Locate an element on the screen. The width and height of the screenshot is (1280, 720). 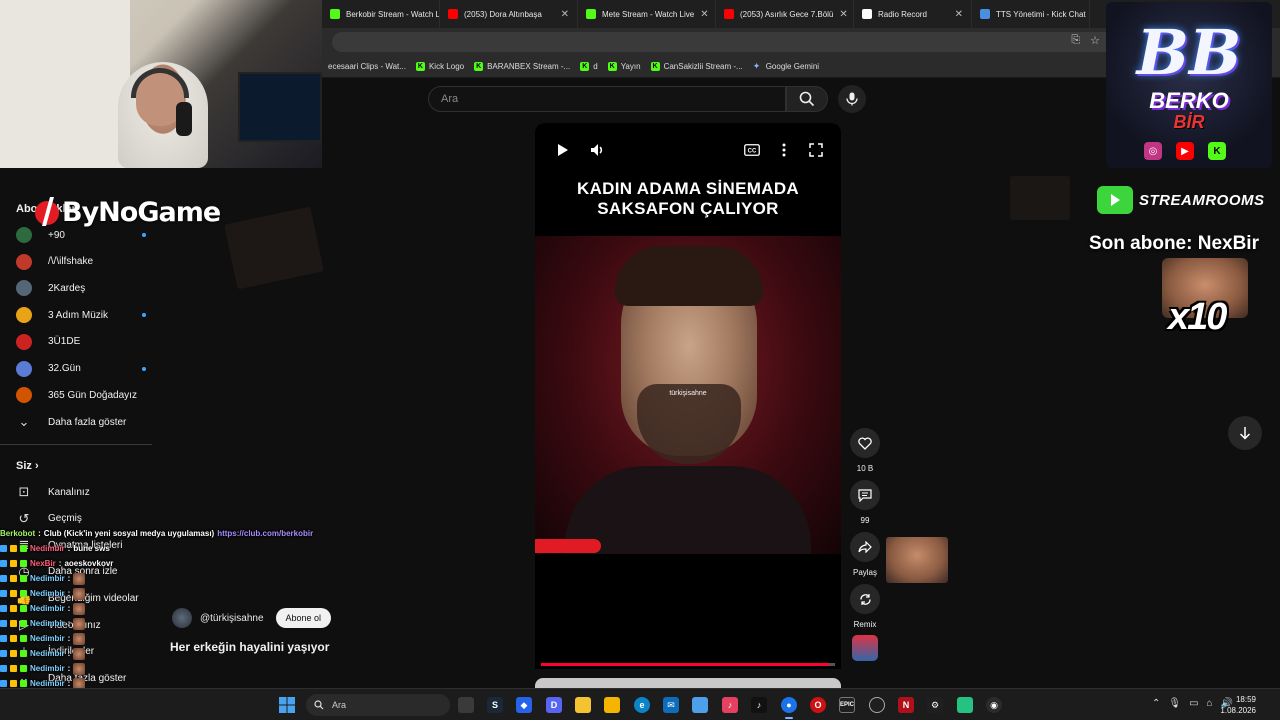
task-view-icon is located at coordinates (466, 705).